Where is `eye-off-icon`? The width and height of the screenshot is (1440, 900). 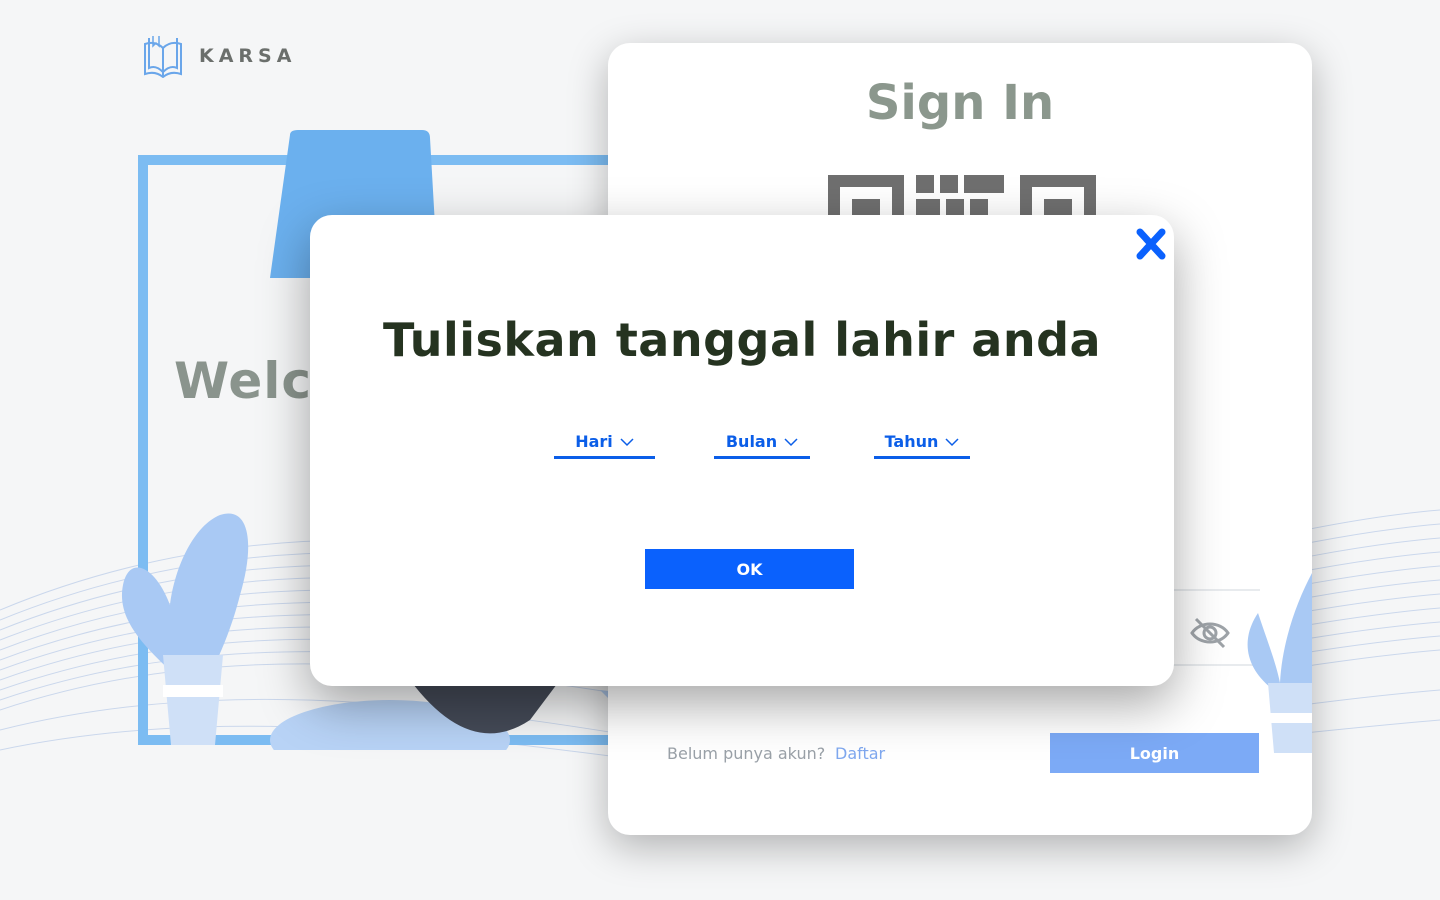 eye-off-icon is located at coordinates (1210, 633).